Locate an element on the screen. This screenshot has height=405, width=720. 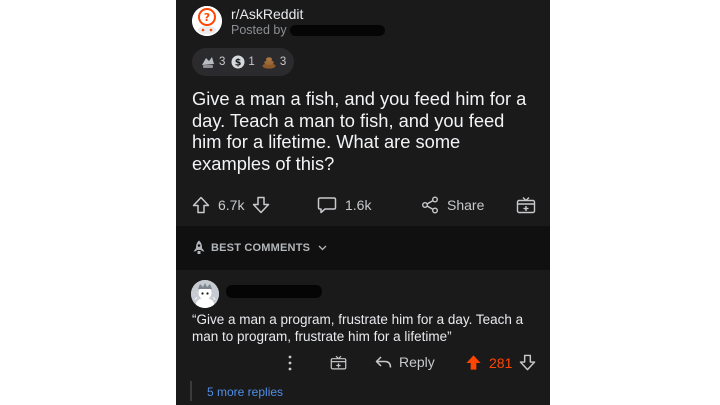
give-award-button is located at coordinates (526, 205).